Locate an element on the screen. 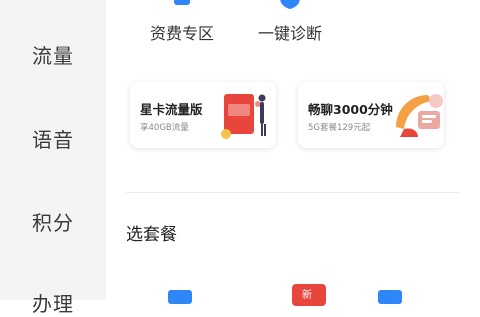 This screenshot has width=480, height=317. red-envelope-icon is located at coordinates (243, 116).